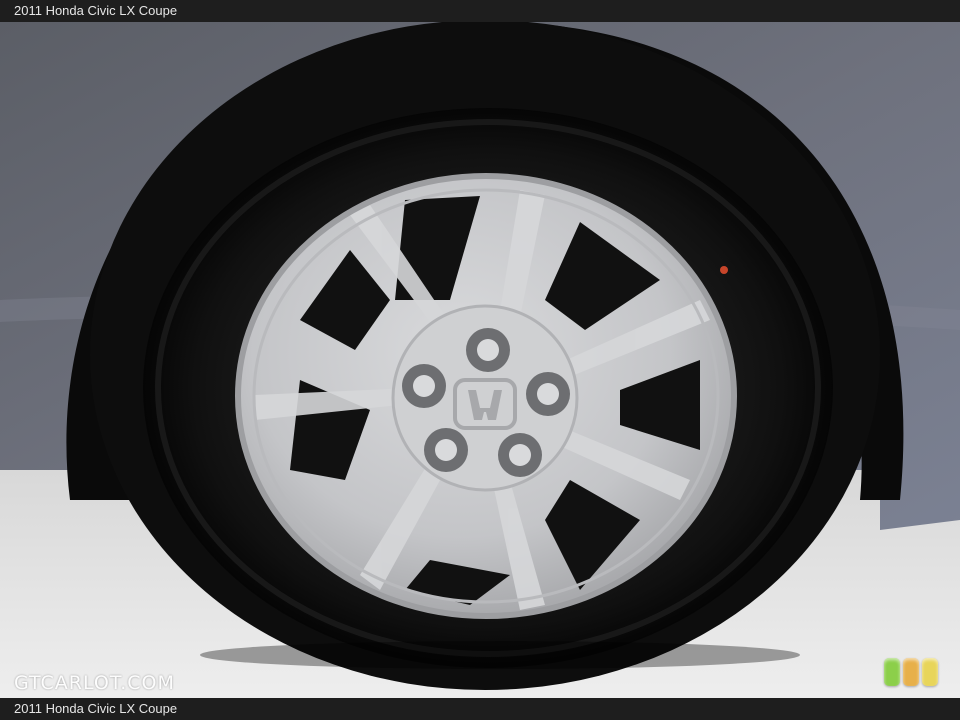 Image resolution: width=960 pixels, height=720 pixels. Describe the element at coordinates (480, 11) in the screenshot. I see `caption-bar-top: 2011 Honda Civic LX Coupe` at that location.